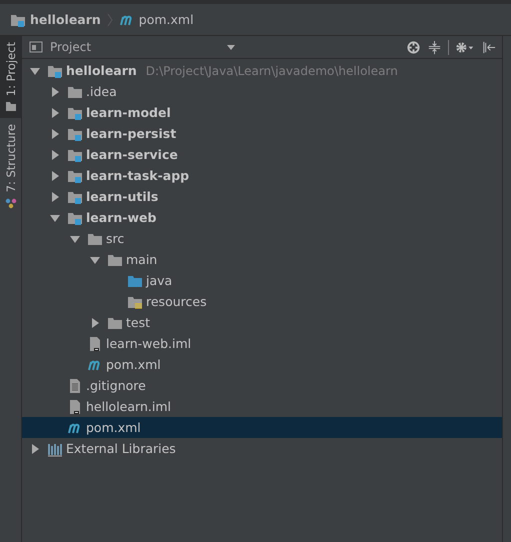  What do you see at coordinates (465, 47) in the screenshot?
I see `gear-icon` at bounding box center [465, 47].